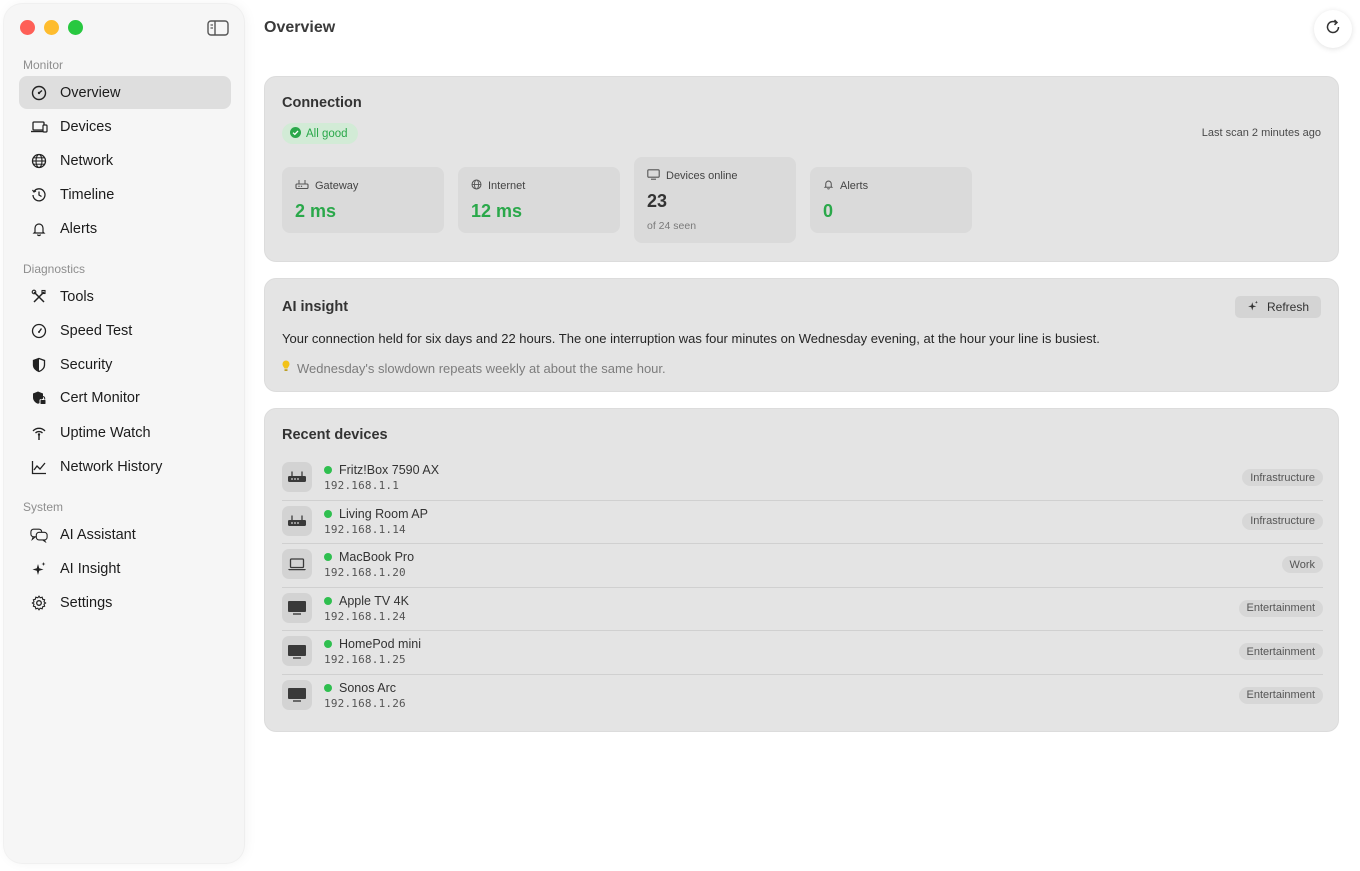 The height and width of the screenshot is (871, 1360). I want to click on device-name: HomePod mini, so click(380, 644).